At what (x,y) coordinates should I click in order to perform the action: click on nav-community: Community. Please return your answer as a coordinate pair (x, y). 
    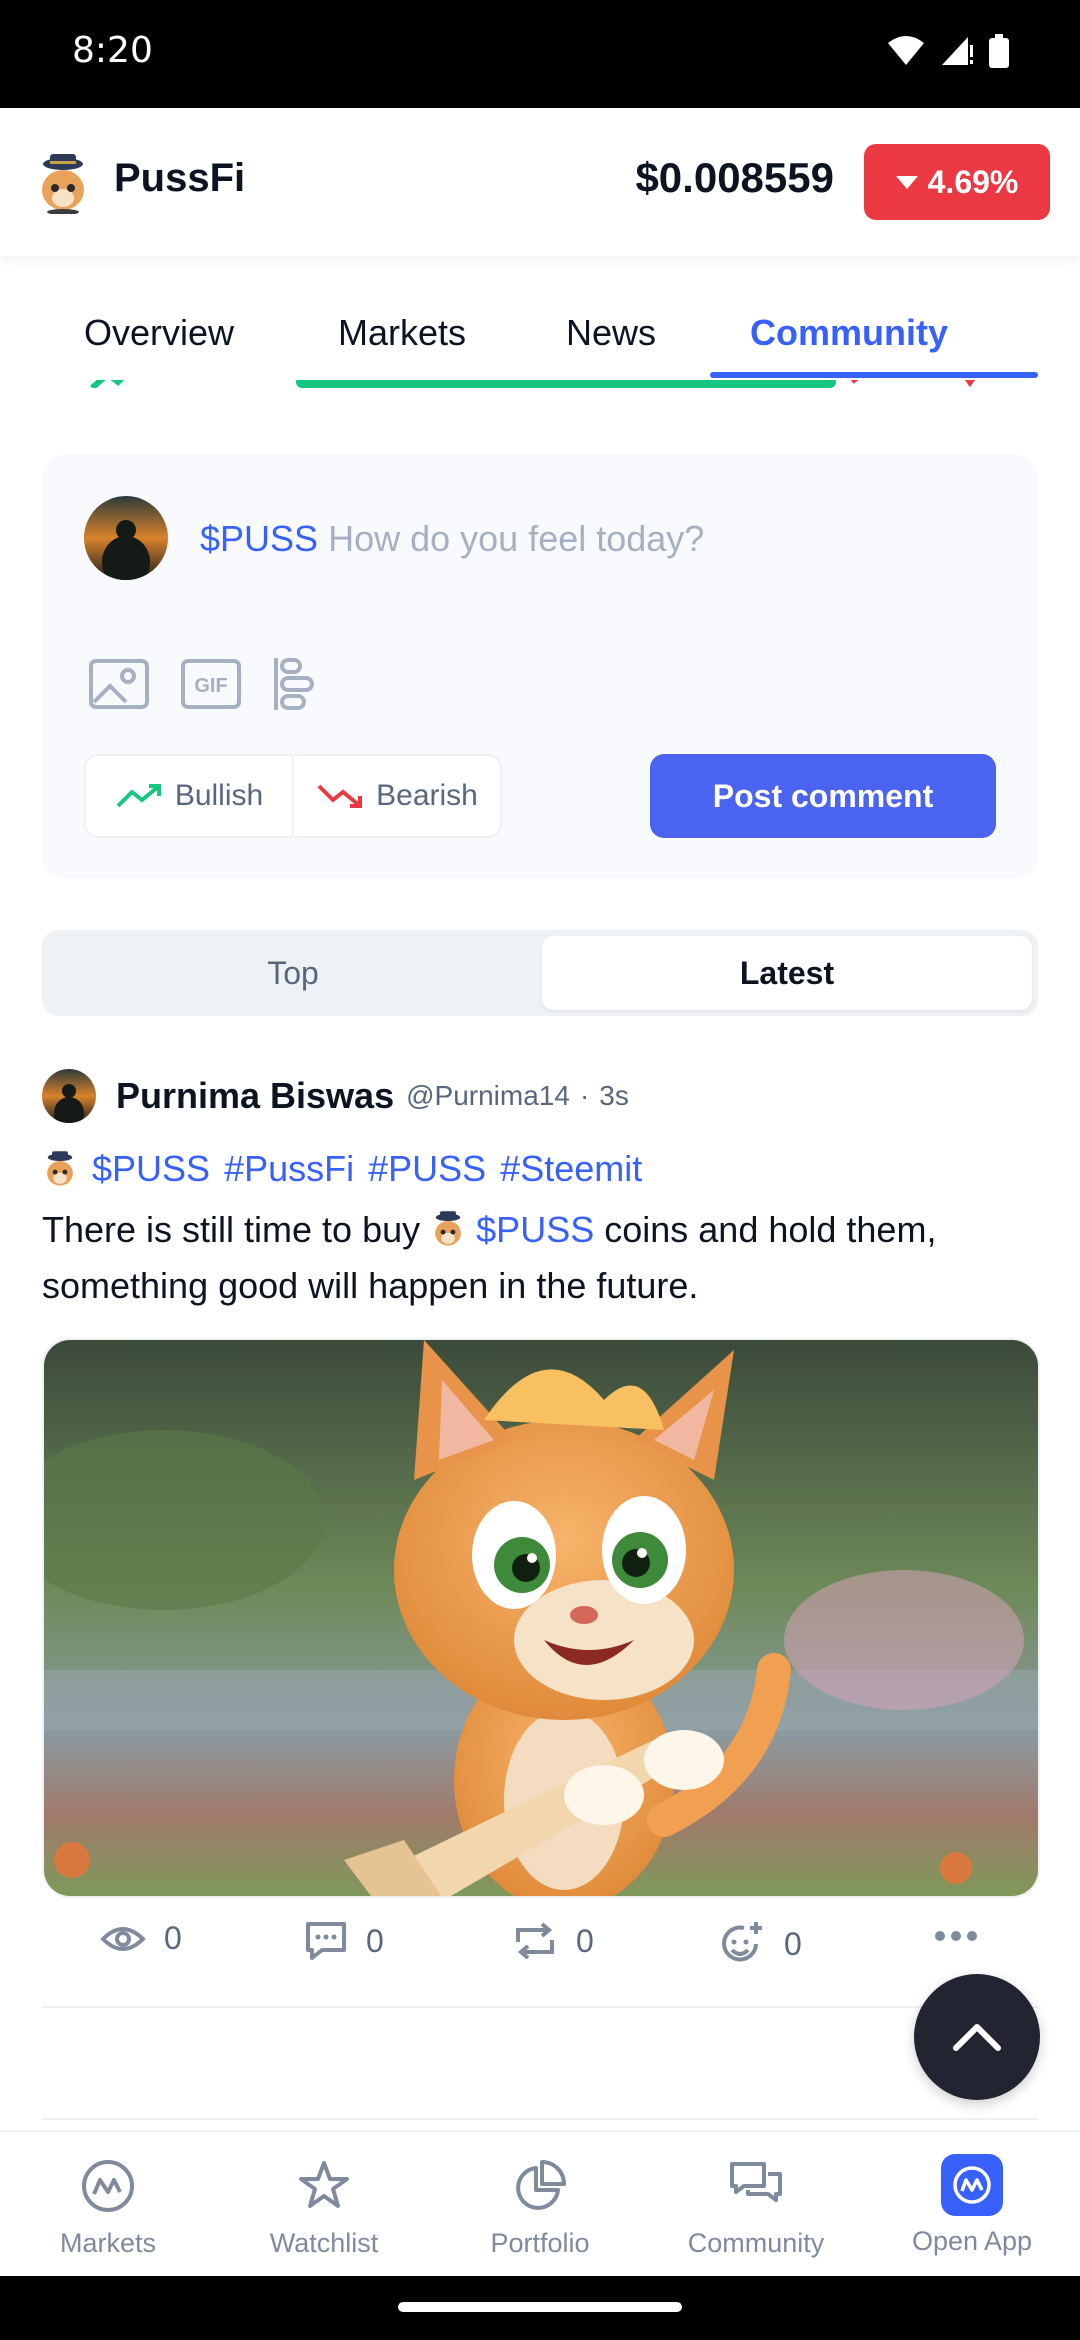
    Looking at the image, I should click on (756, 2206).